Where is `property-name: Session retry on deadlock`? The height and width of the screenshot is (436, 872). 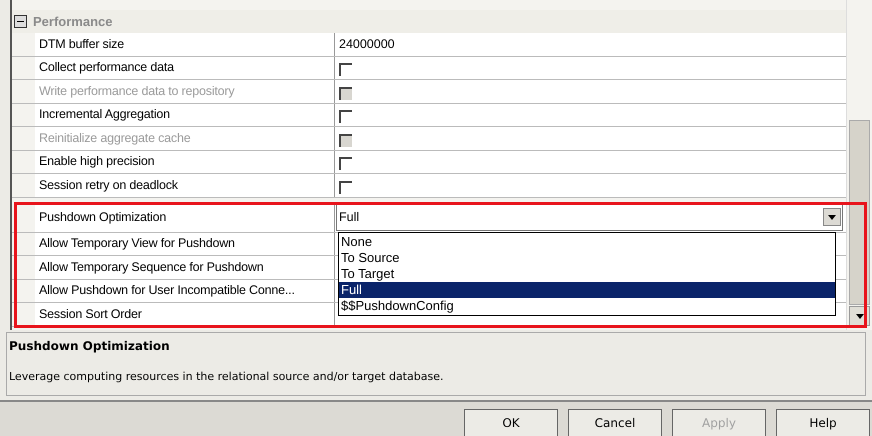
property-name: Session retry on deadlock is located at coordinates (185, 185).